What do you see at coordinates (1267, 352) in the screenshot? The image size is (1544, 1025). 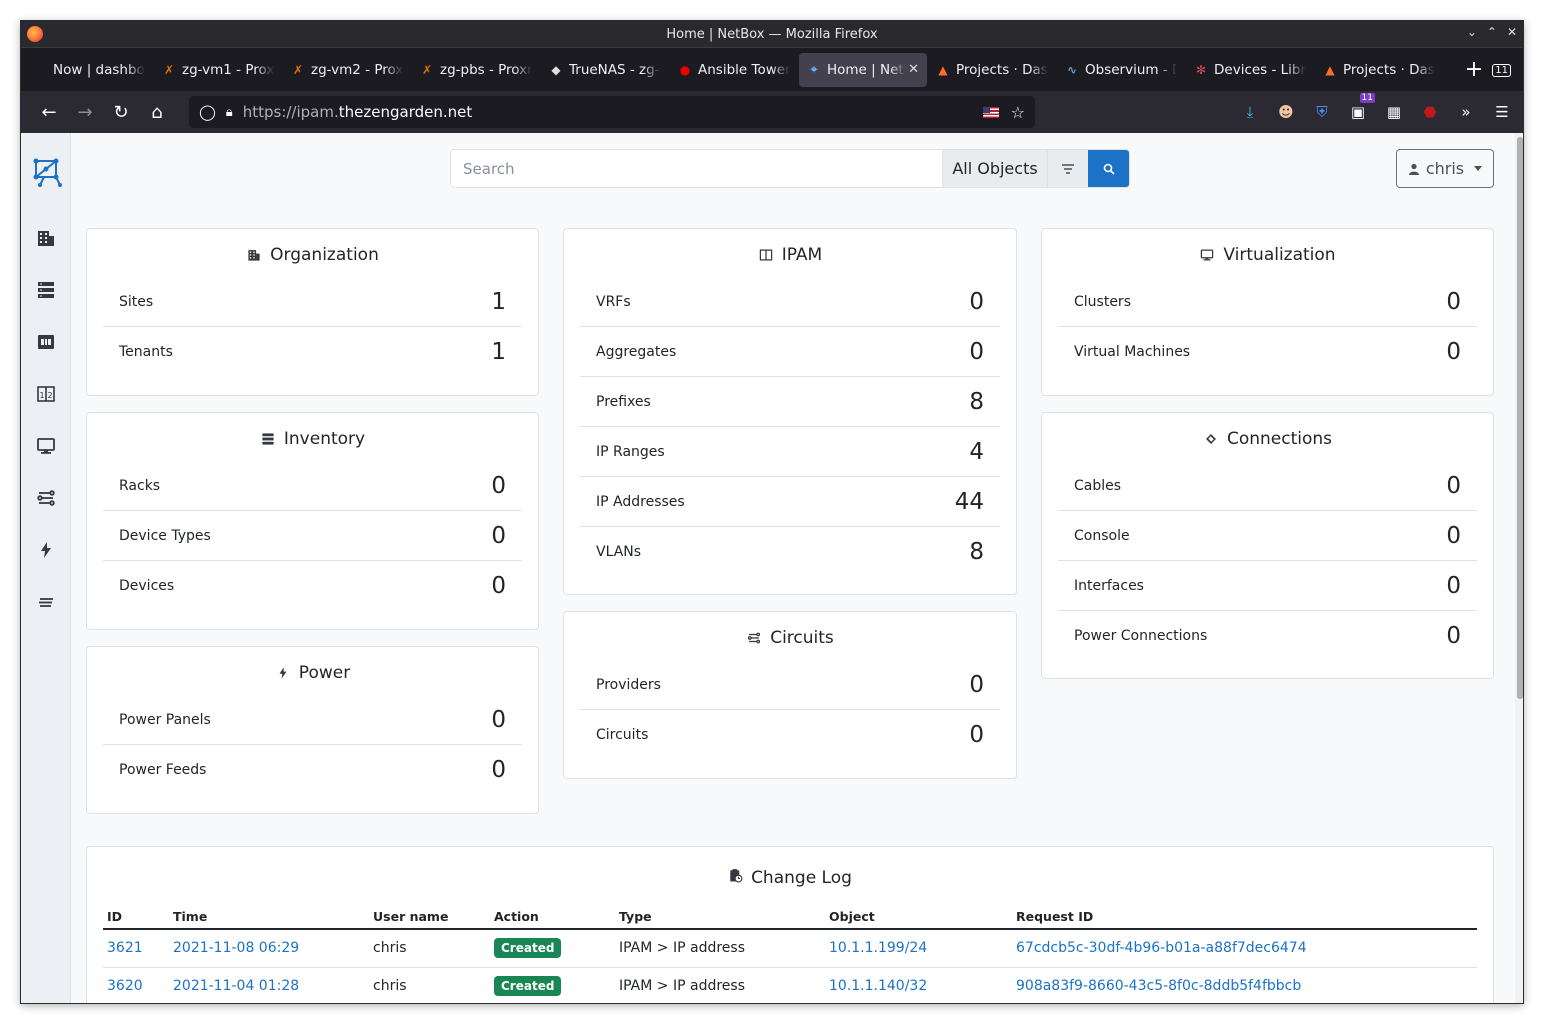 I see `stat-row-virtual-machines: Virtual Machines 0` at bounding box center [1267, 352].